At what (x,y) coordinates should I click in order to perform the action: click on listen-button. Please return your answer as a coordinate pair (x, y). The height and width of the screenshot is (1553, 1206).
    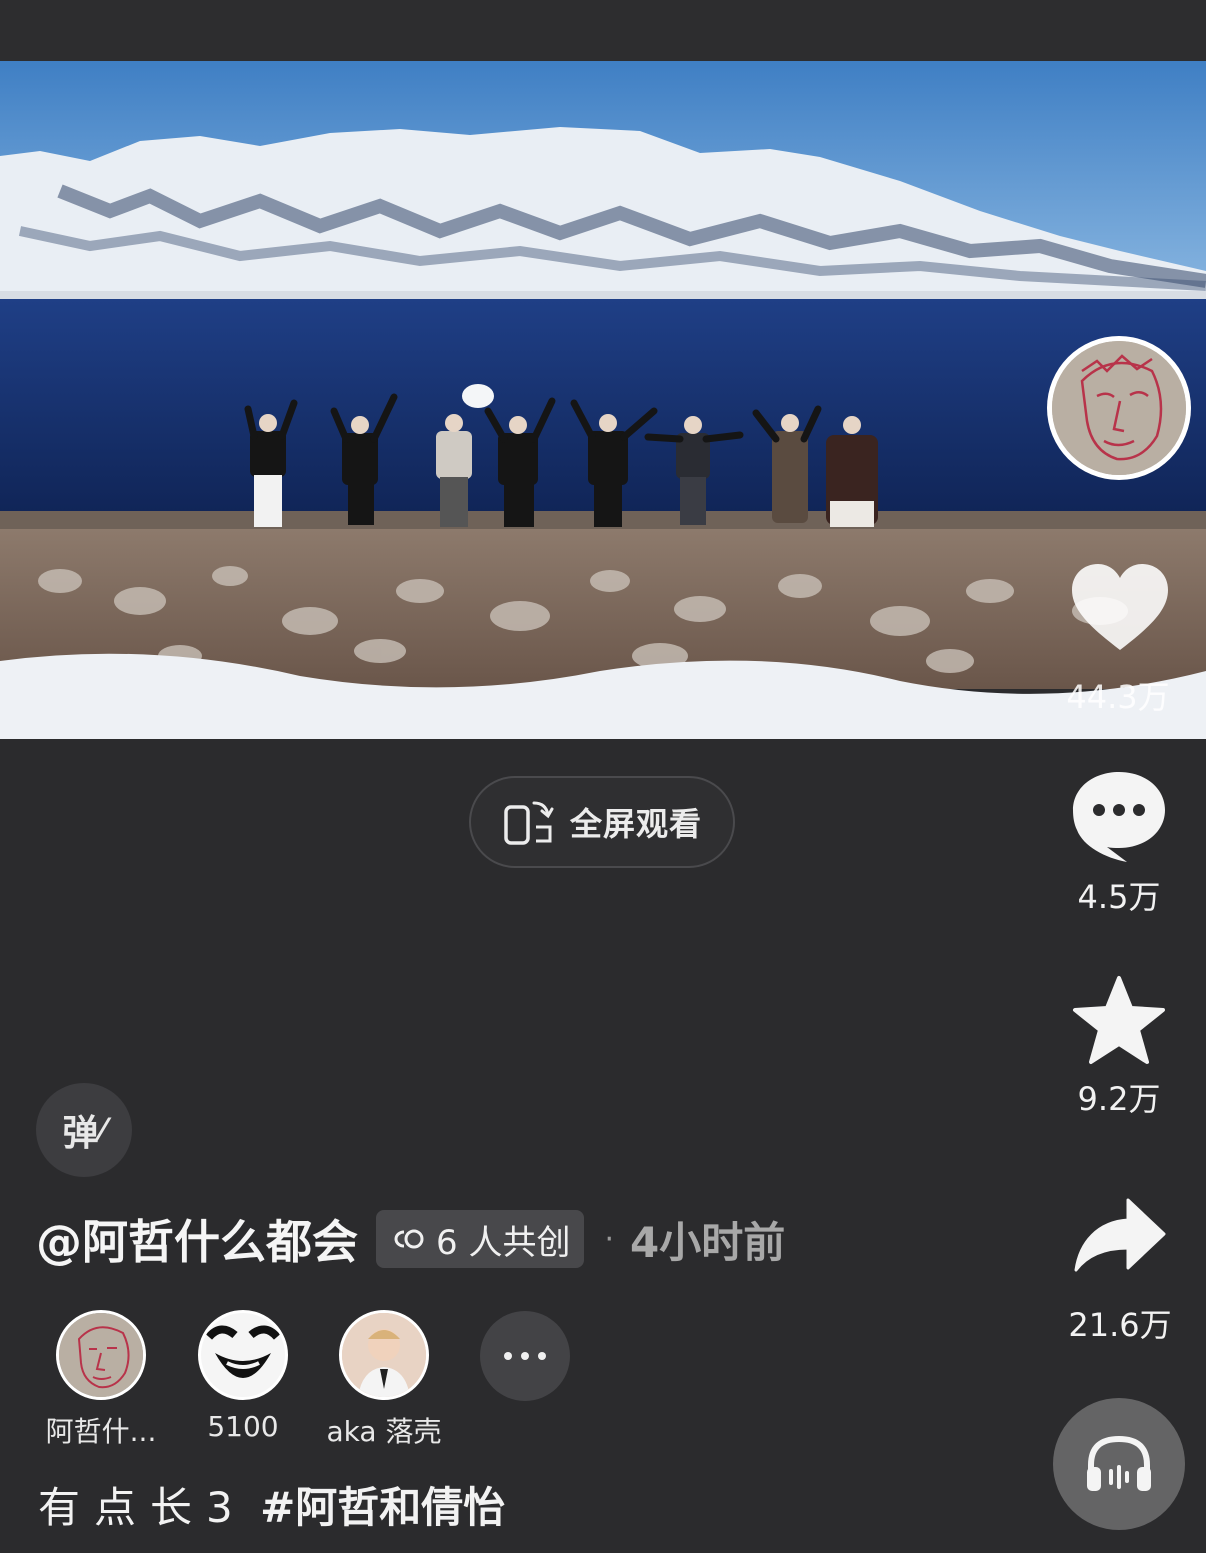
    Looking at the image, I should click on (1119, 1464).